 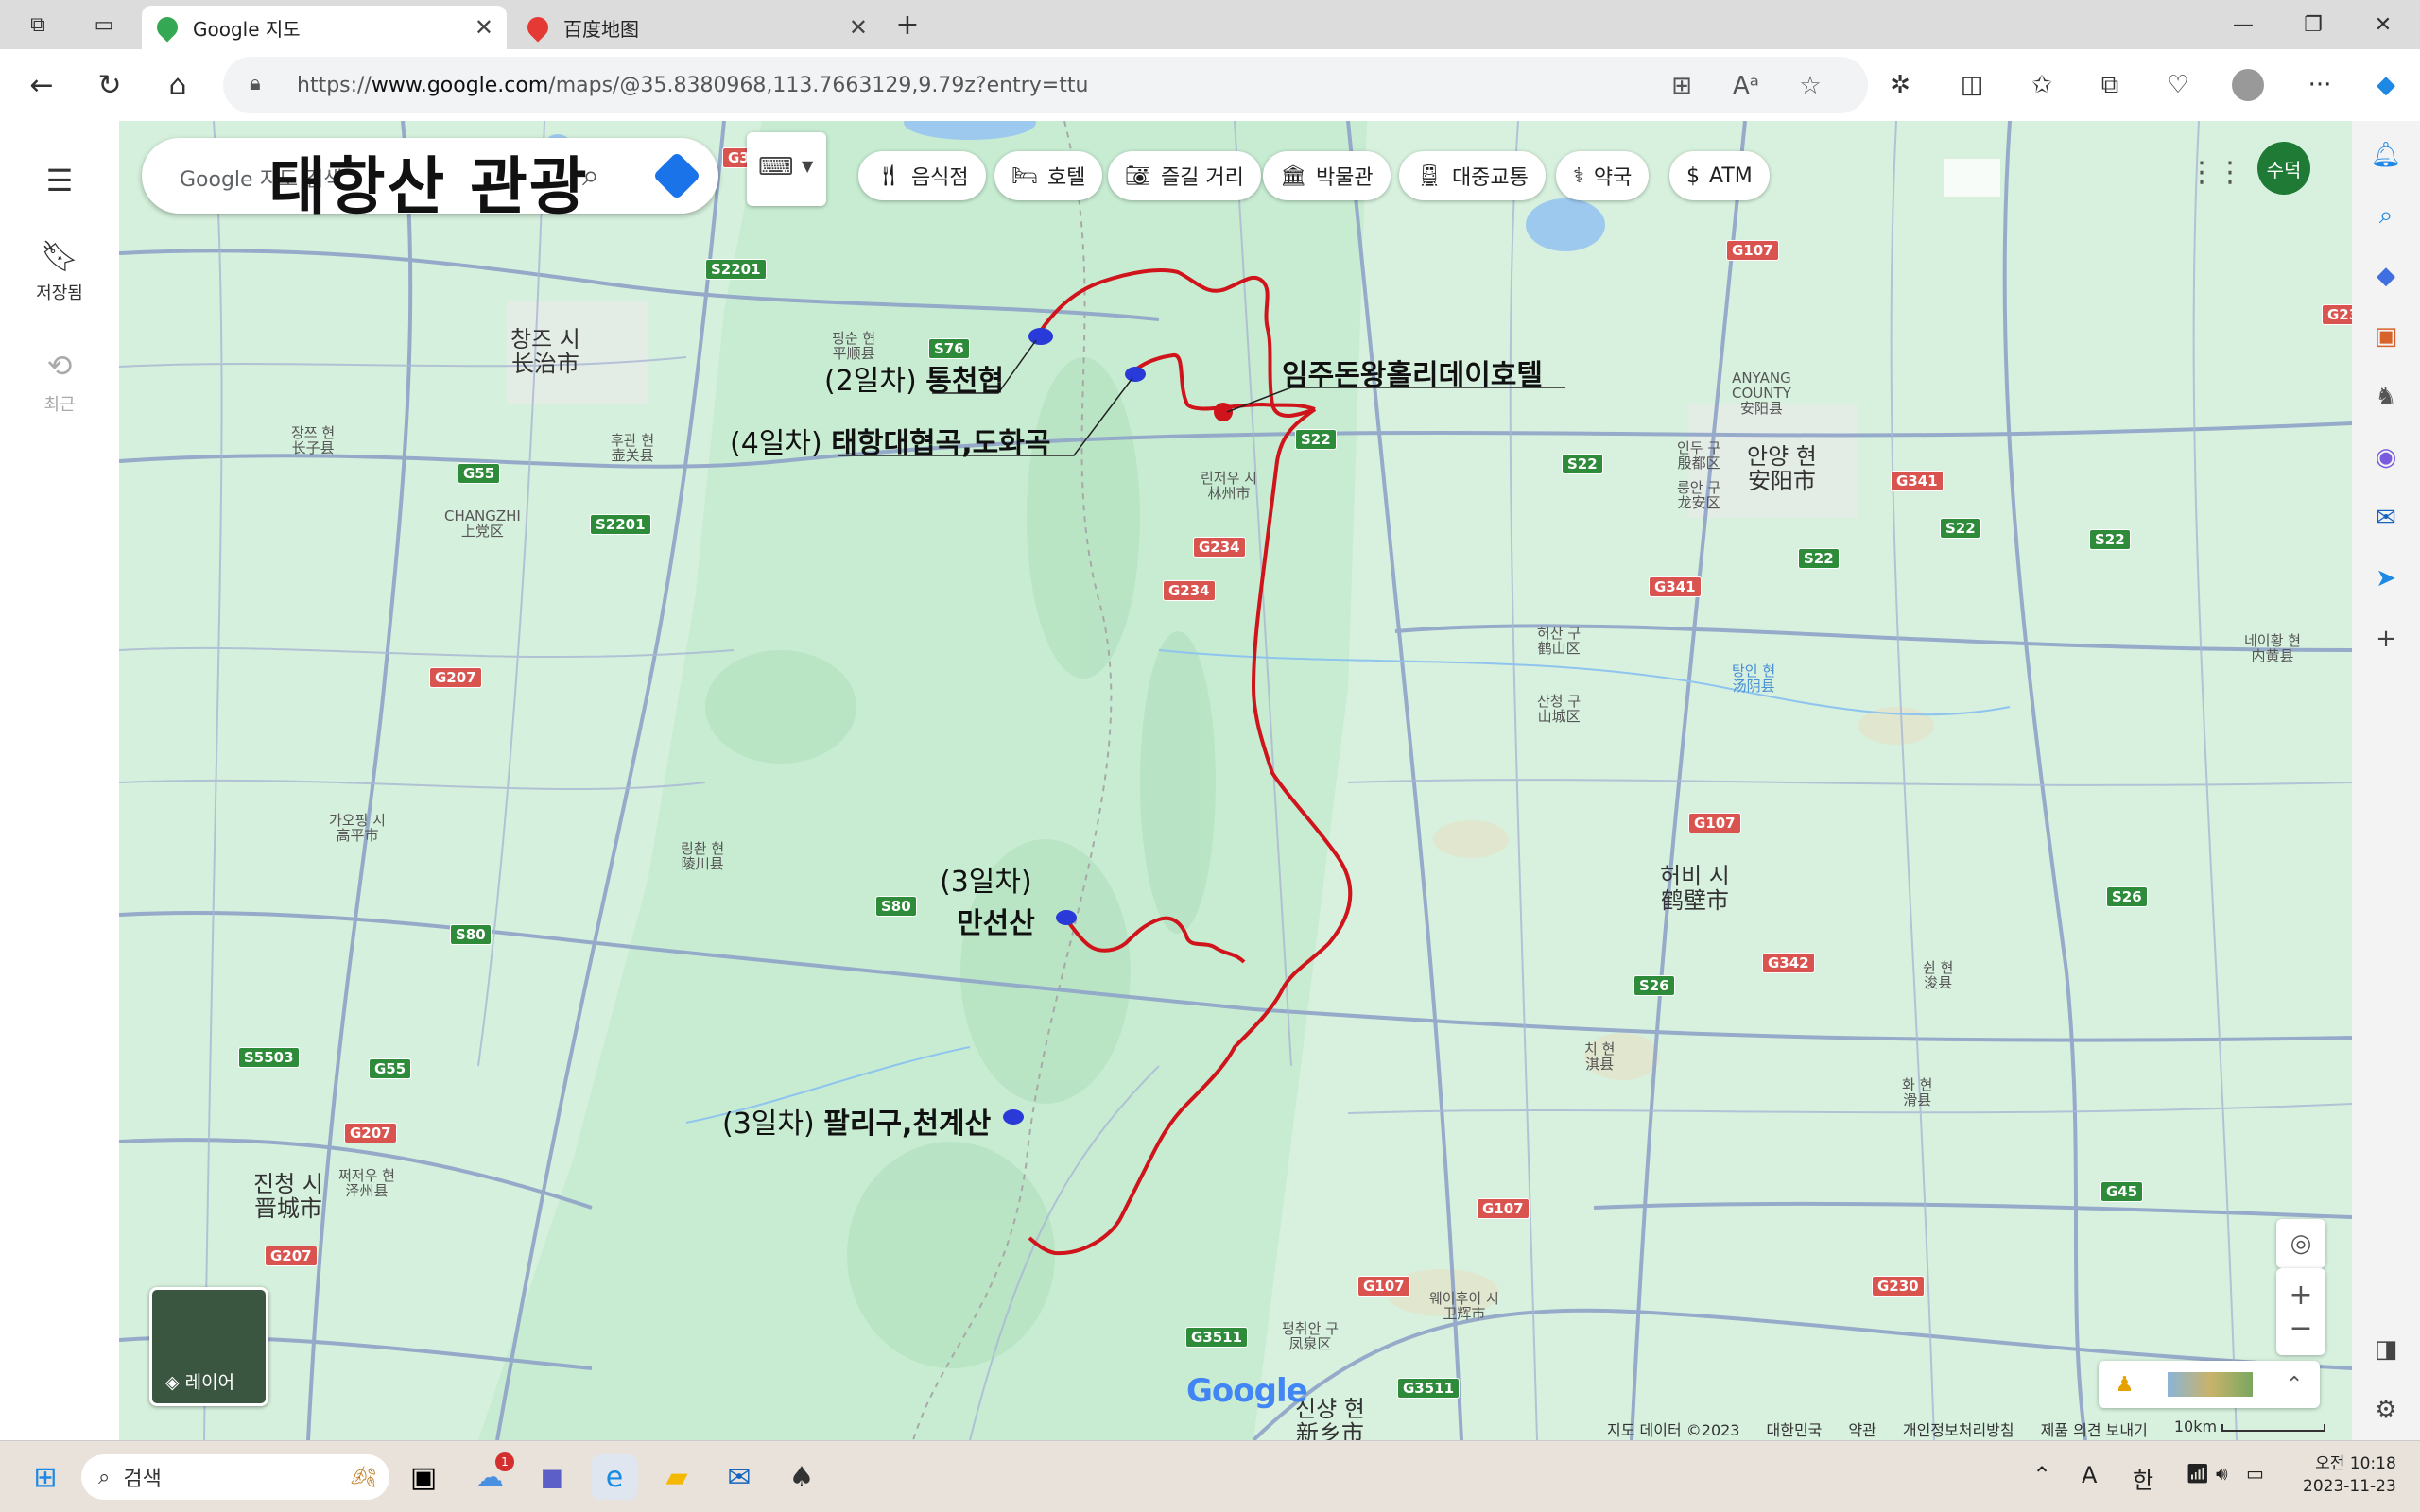 What do you see at coordinates (325, 27) in the screenshot?
I see `tab-google-maps: Google 지도 ✕` at bounding box center [325, 27].